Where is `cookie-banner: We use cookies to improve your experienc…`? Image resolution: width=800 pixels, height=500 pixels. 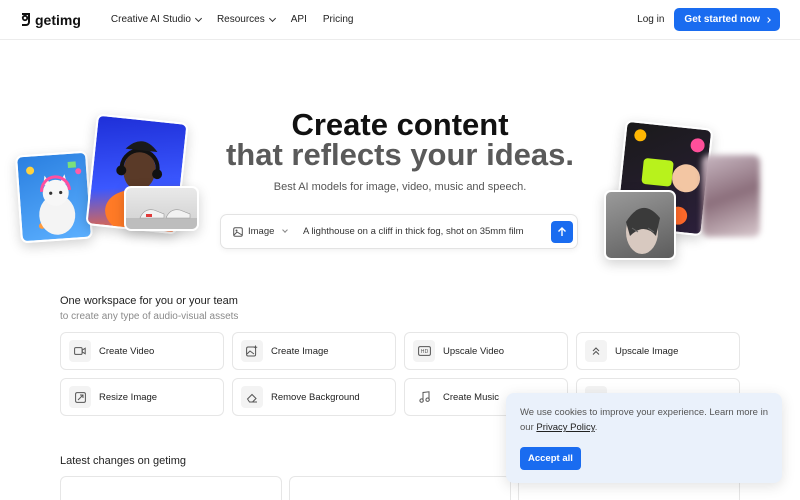
cookie-banner: We use cookies to improve your experienc… is located at coordinates (644, 438).